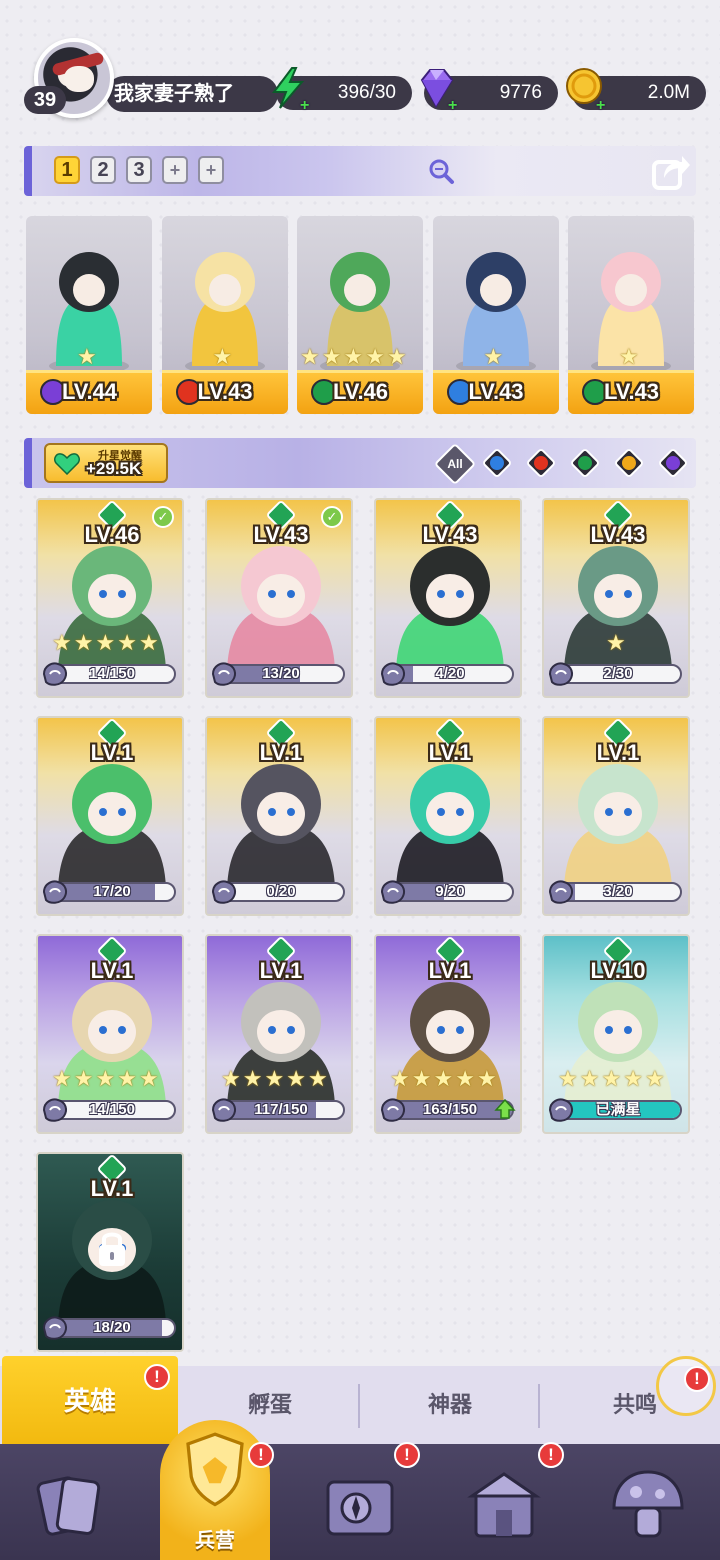 This screenshot has height=1560, width=720. Describe the element at coordinates (224, 315) in the screenshot. I see `team-slot-2: LV.43 ★` at that location.